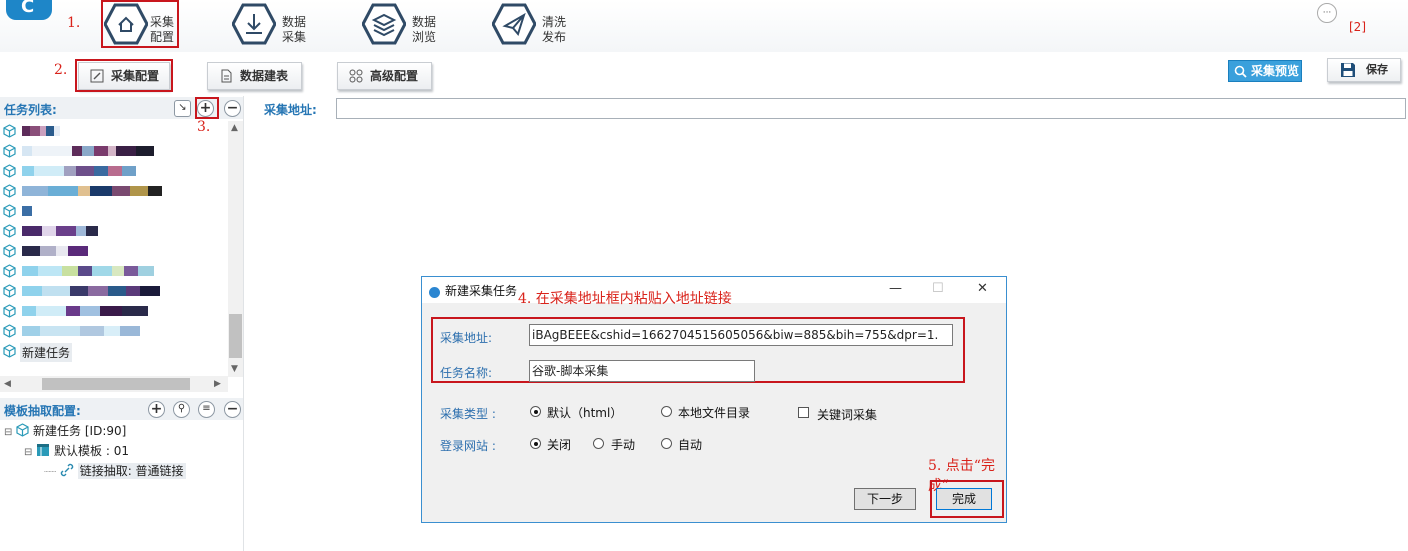 The image size is (1408, 551). Describe the element at coordinates (294, 22) in the screenshot. I see `nav-label-line1: 数据` at that location.